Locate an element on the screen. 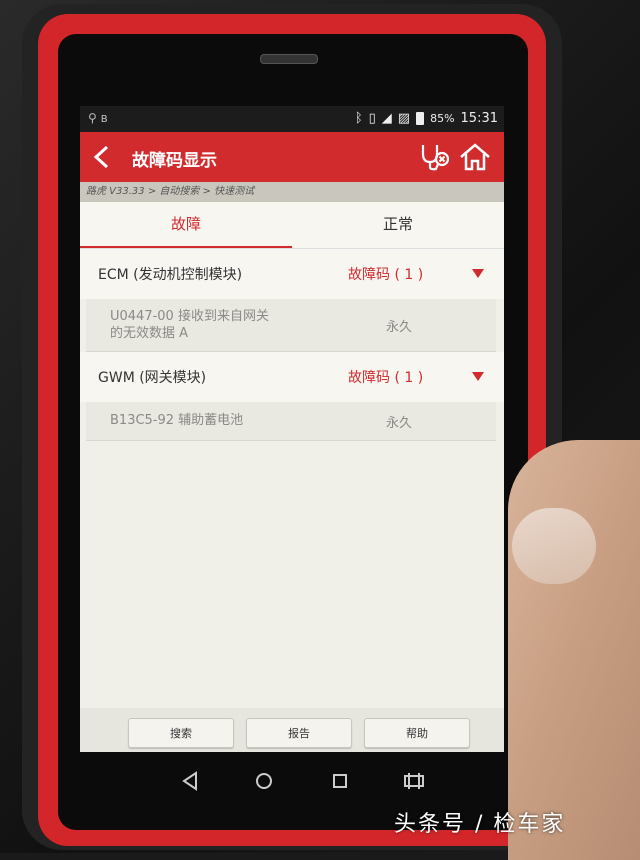  vibrate-icon: ▯ is located at coordinates (372, 118).